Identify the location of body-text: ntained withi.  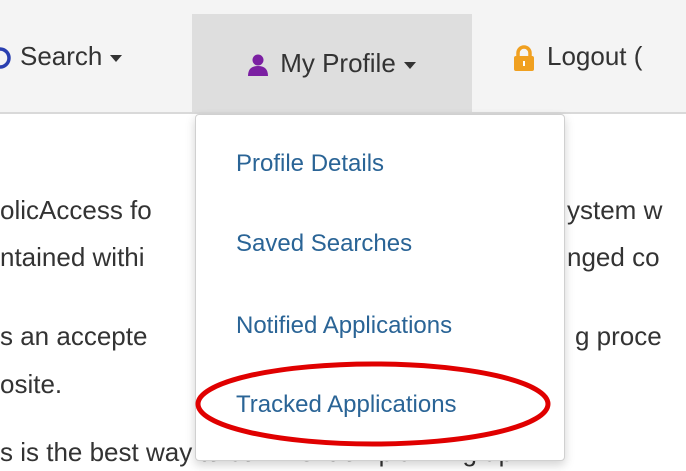
(72, 257).